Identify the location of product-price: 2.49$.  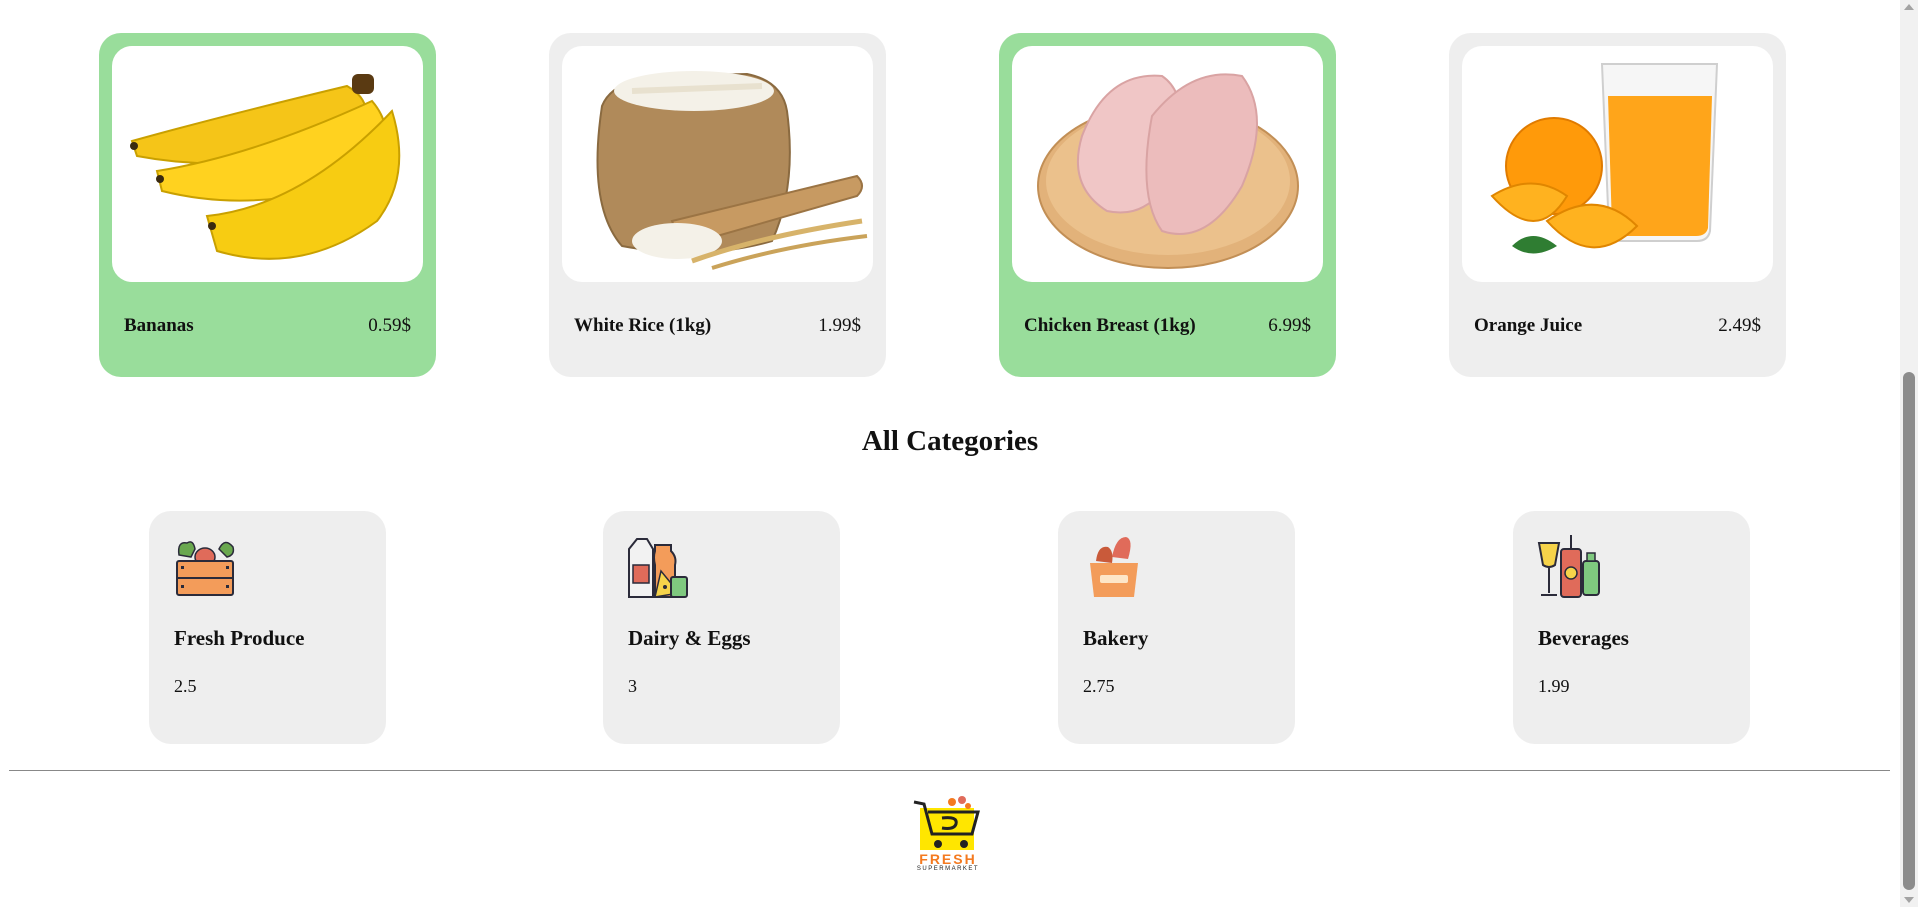
(1739, 325).